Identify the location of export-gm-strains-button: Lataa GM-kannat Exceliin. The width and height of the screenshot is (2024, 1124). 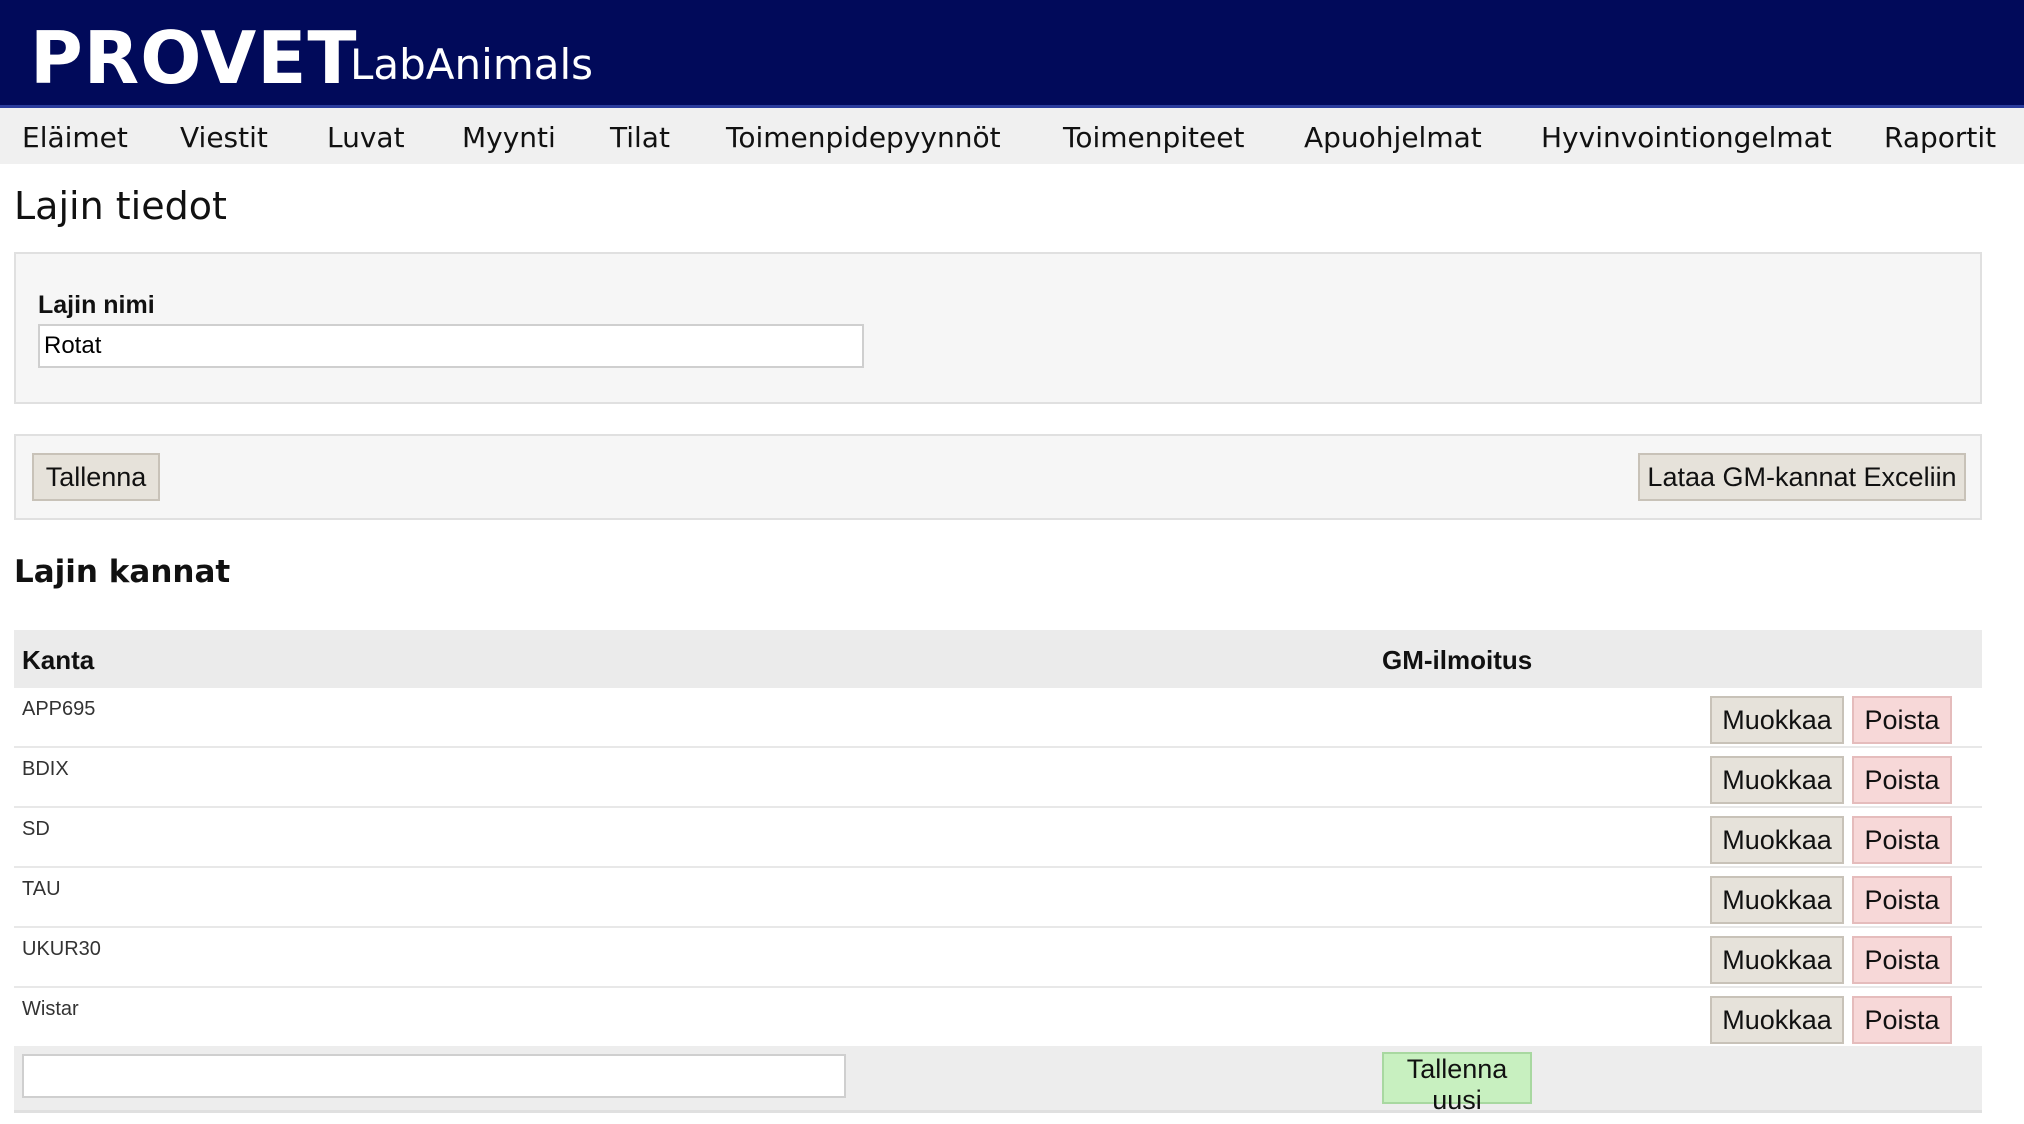
(1802, 477).